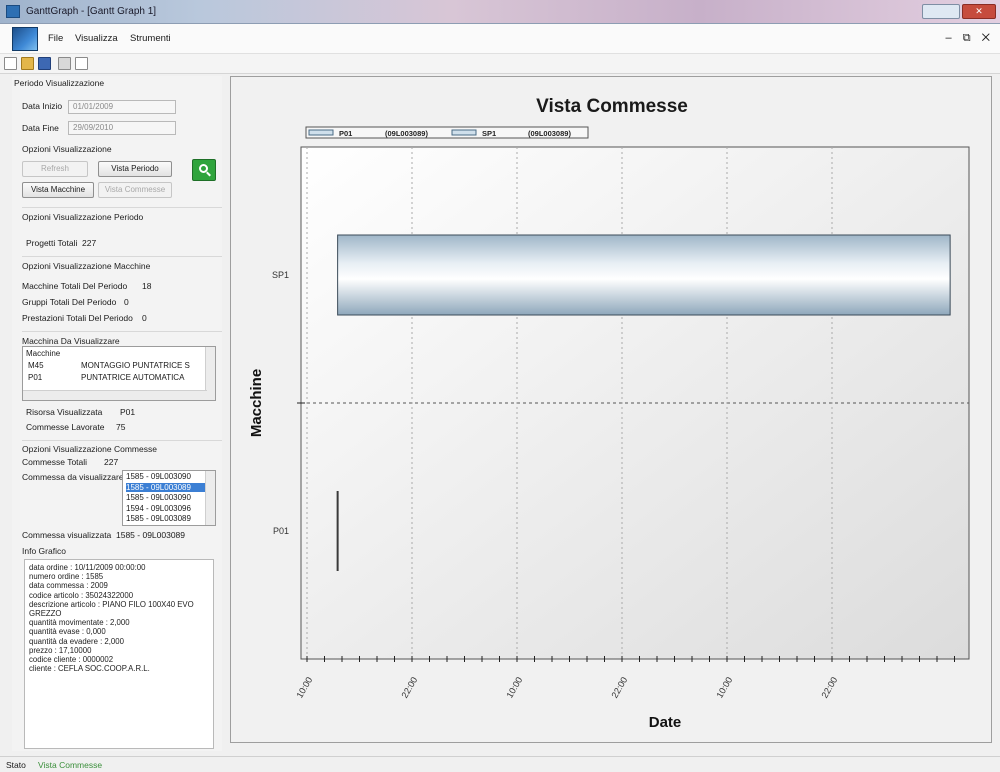 The width and height of the screenshot is (1000, 772). What do you see at coordinates (71, 660) in the screenshot?
I see `info-line: codice cliente : 0000002` at bounding box center [71, 660].